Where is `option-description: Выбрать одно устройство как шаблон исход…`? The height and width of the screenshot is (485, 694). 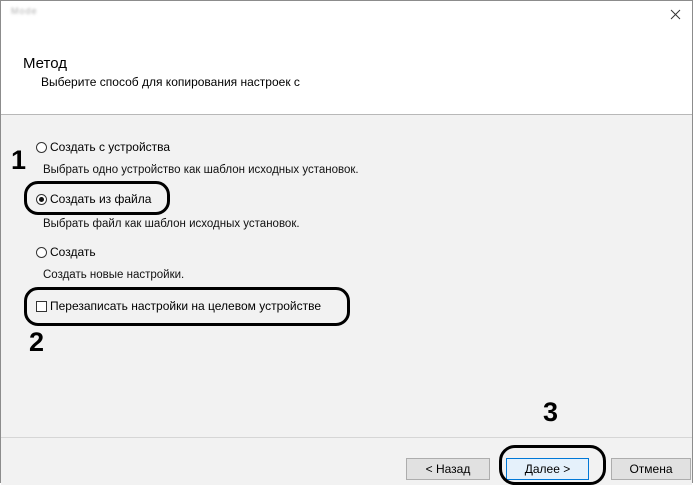 option-description: Выбрать одно устройство как шаблон исход… is located at coordinates (201, 170).